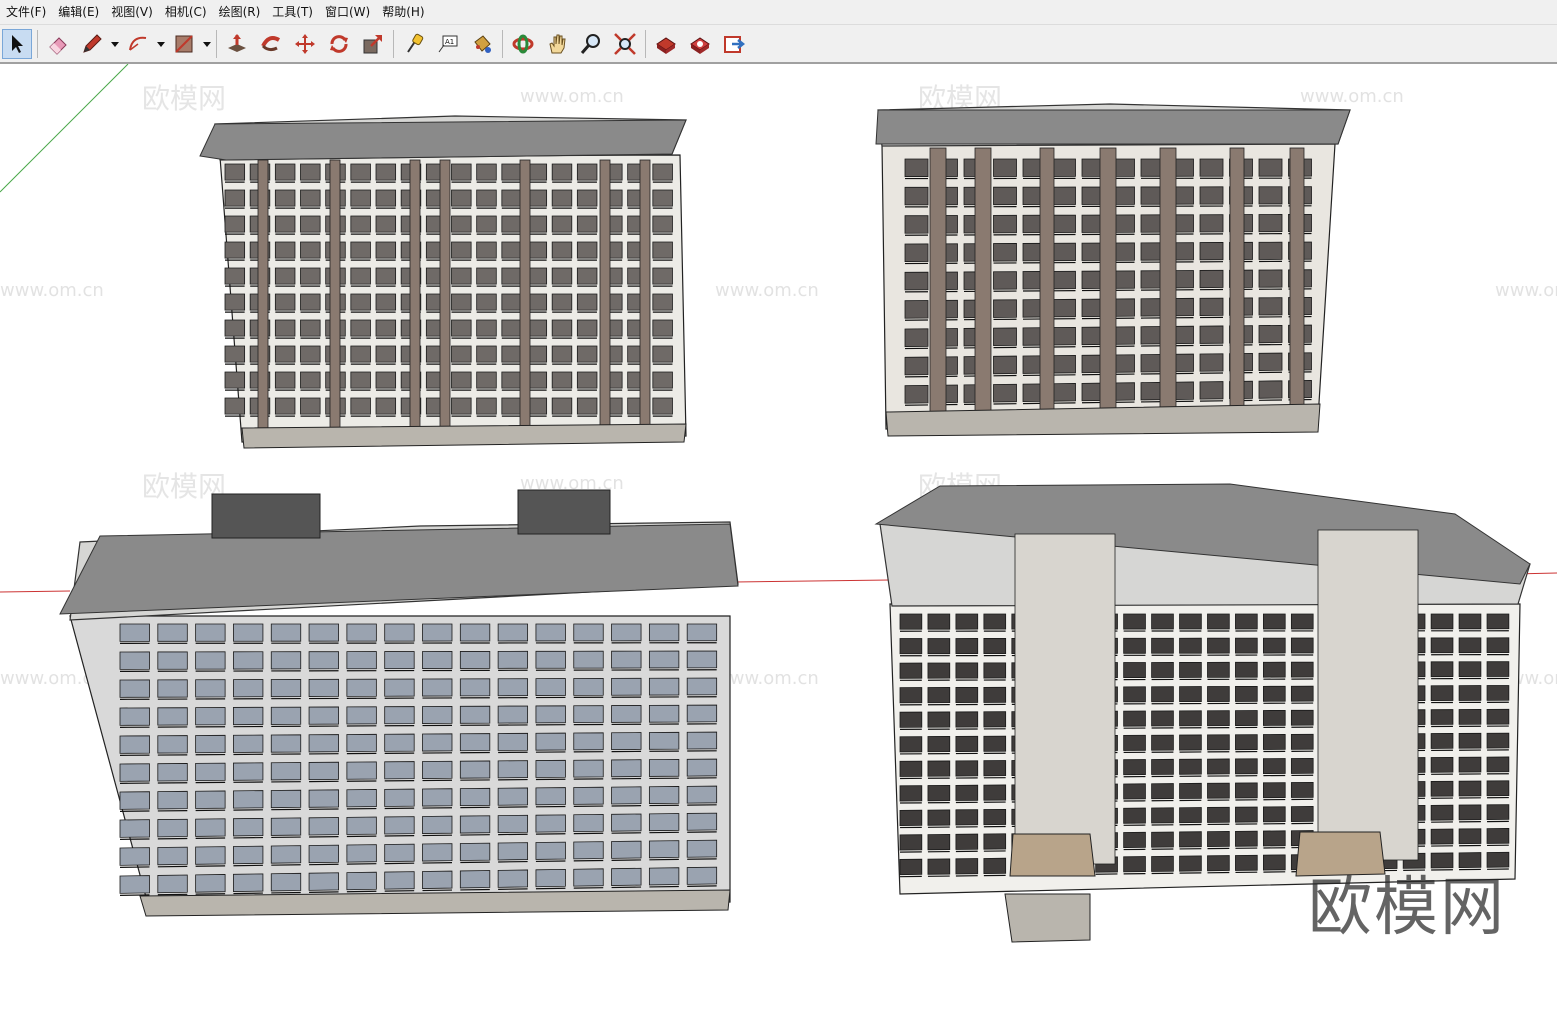  I want to click on menu-draw: 绘图(R), so click(240, 12).